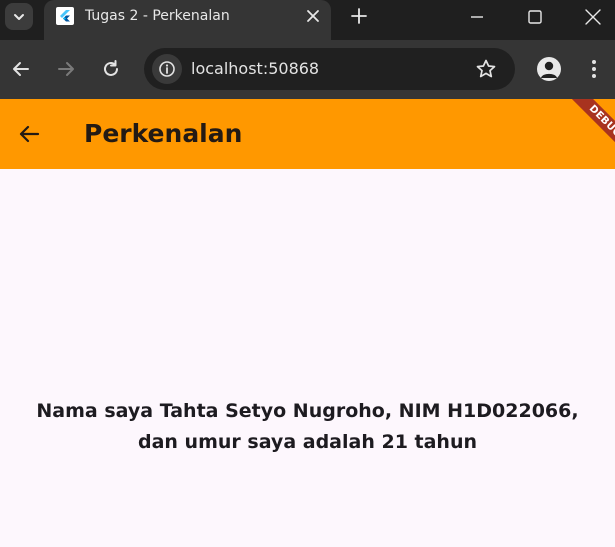  What do you see at coordinates (313, 16) in the screenshot?
I see `close-icon` at bounding box center [313, 16].